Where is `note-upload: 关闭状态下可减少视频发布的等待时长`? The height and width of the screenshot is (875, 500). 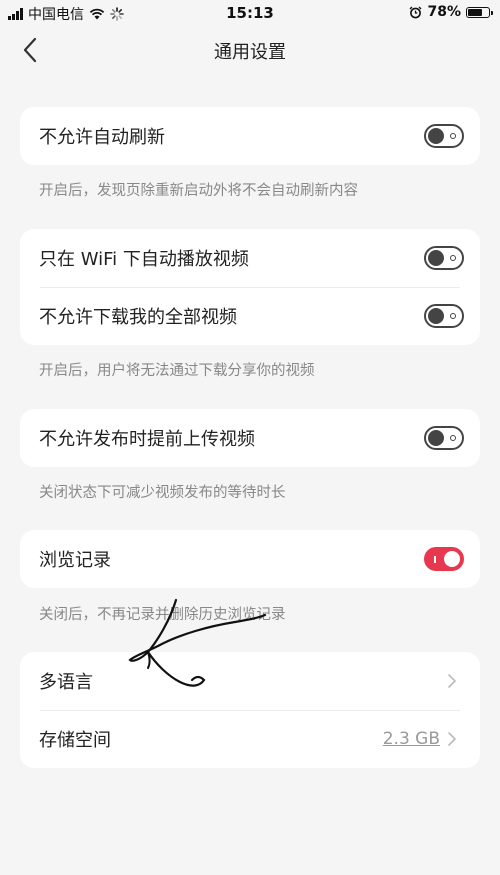 note-upload: 关闭状态下可减少视频发布的等待时长 is located at coordinates (162, 493).